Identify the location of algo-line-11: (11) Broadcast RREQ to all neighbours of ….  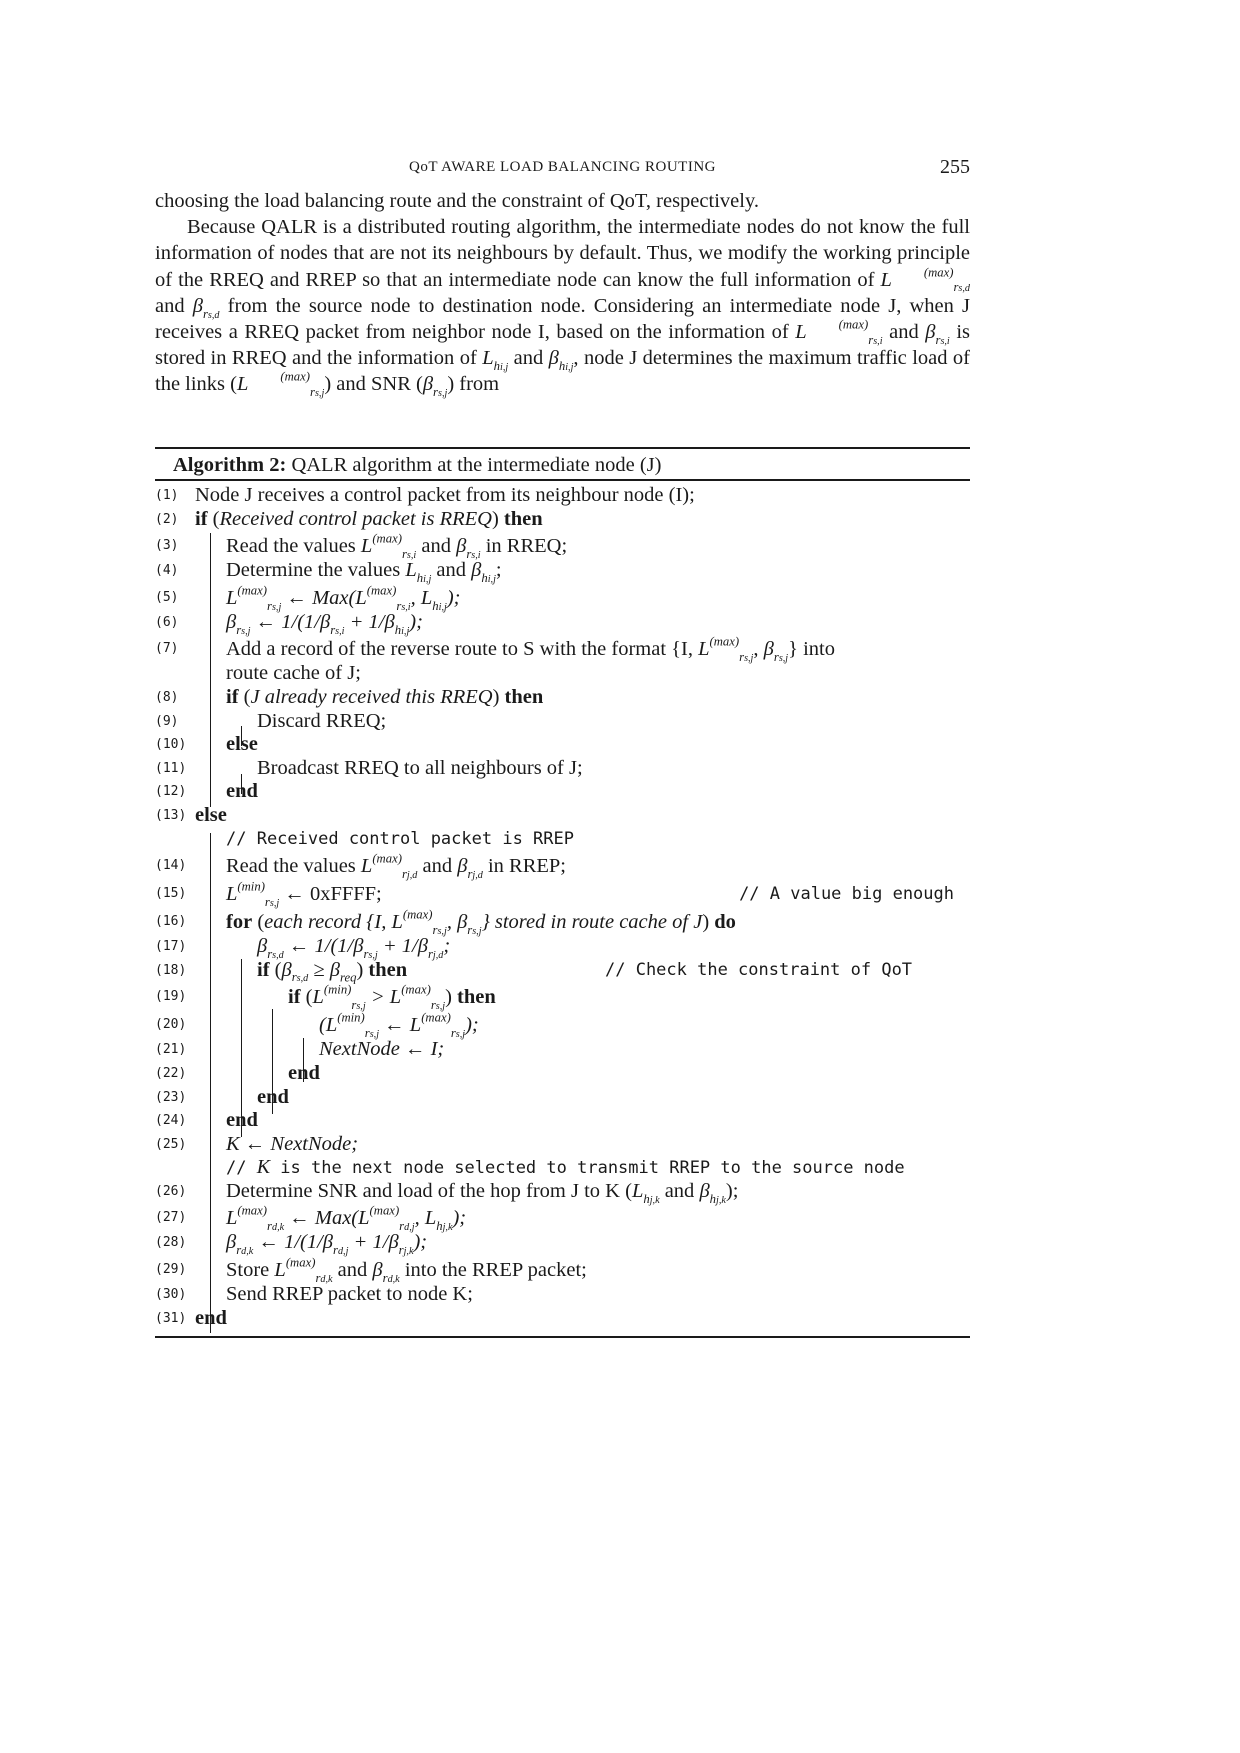
(369, 767).